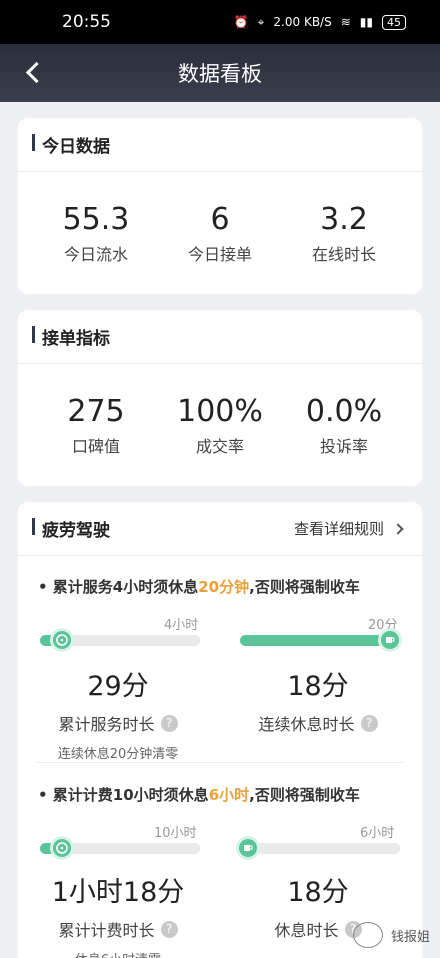 This screenshot has width=440, height=958. Describe the element at coordinates (320, 848) in the screenshot. I see `rest-total-progress-bar` at that location.